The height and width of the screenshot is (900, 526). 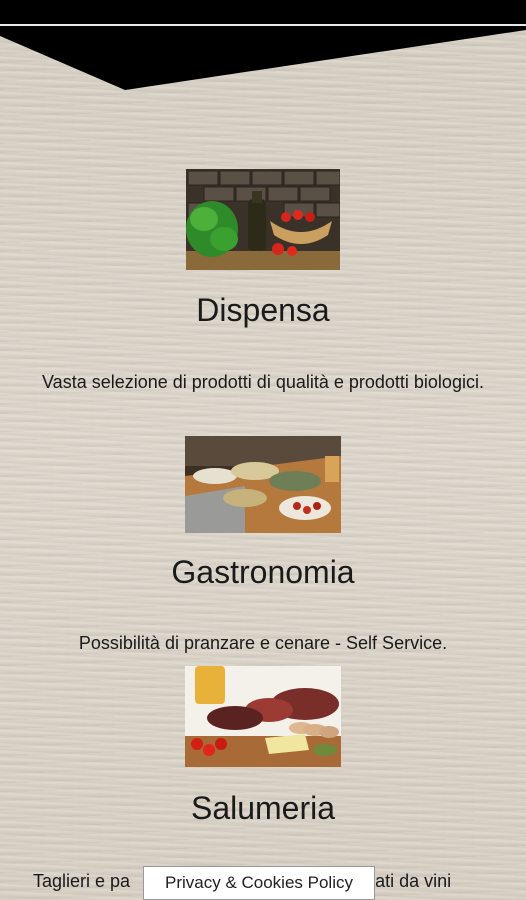 I want to click on status-bar, so click(x=263, y=13).